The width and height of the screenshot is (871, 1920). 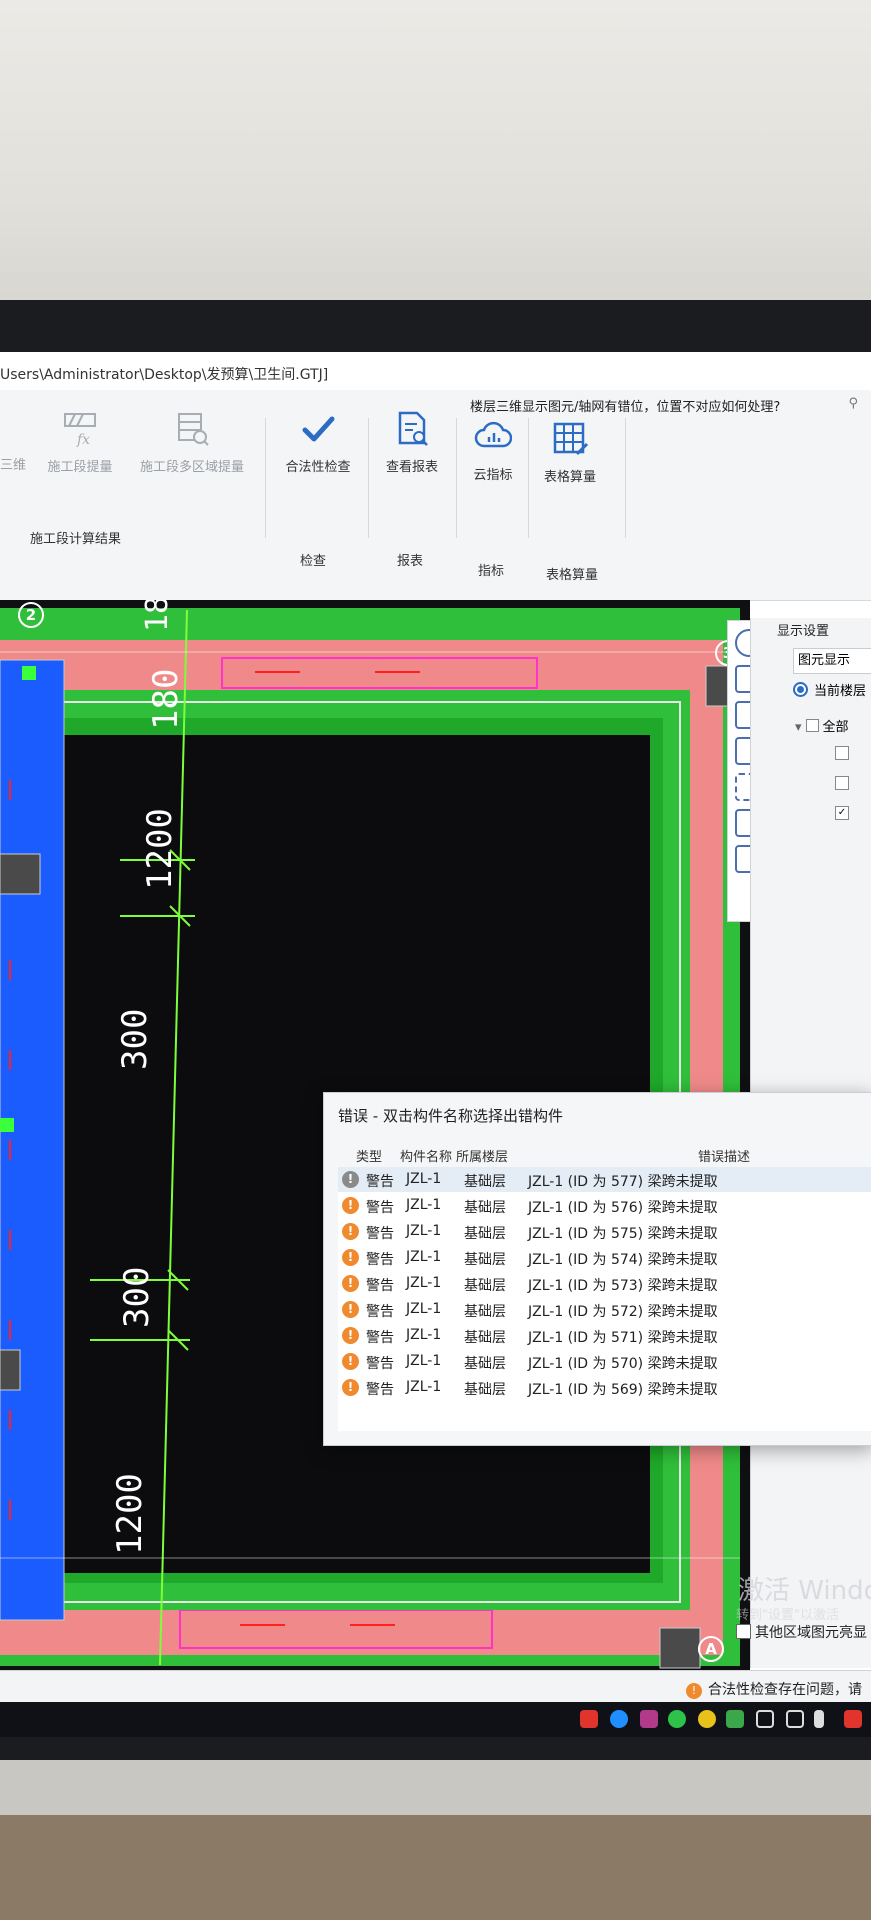 What do you see at coordinates (410, 561) in the screenshot?
I see `group-label-report: 报表` at bounding box center [410, 561].